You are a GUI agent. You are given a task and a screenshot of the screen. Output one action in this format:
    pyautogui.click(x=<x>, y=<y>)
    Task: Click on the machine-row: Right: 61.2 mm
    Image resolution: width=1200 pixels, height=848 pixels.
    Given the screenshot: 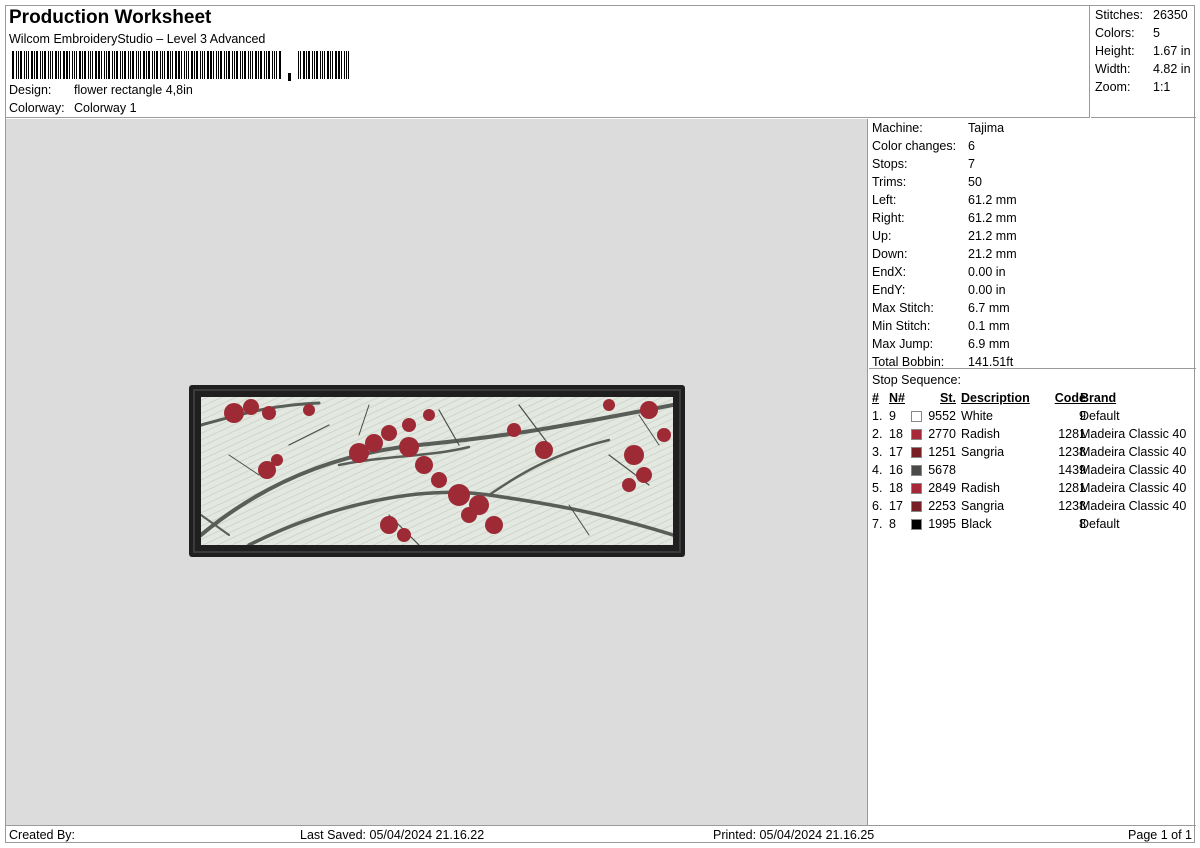 What is the action you would take?
    pyautogui.click(x=944, y=218)
    